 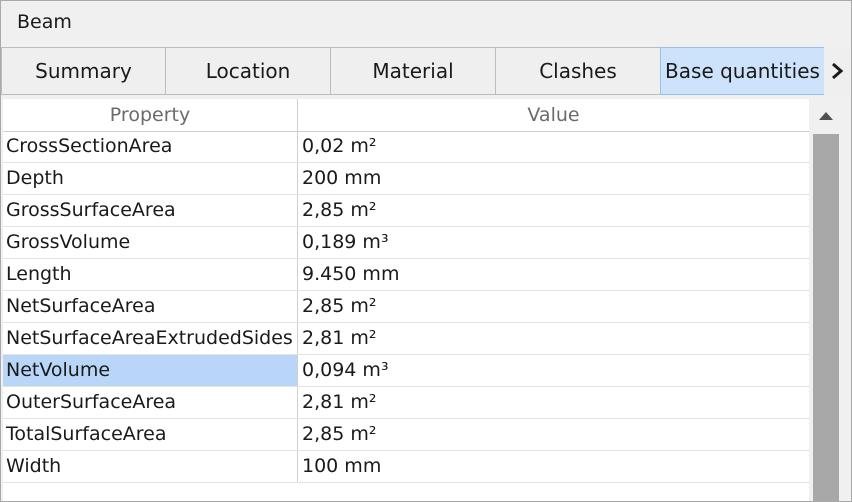 I want to click on property-name-cell: GrossSurfaceArea, so click(x=150, y=210).